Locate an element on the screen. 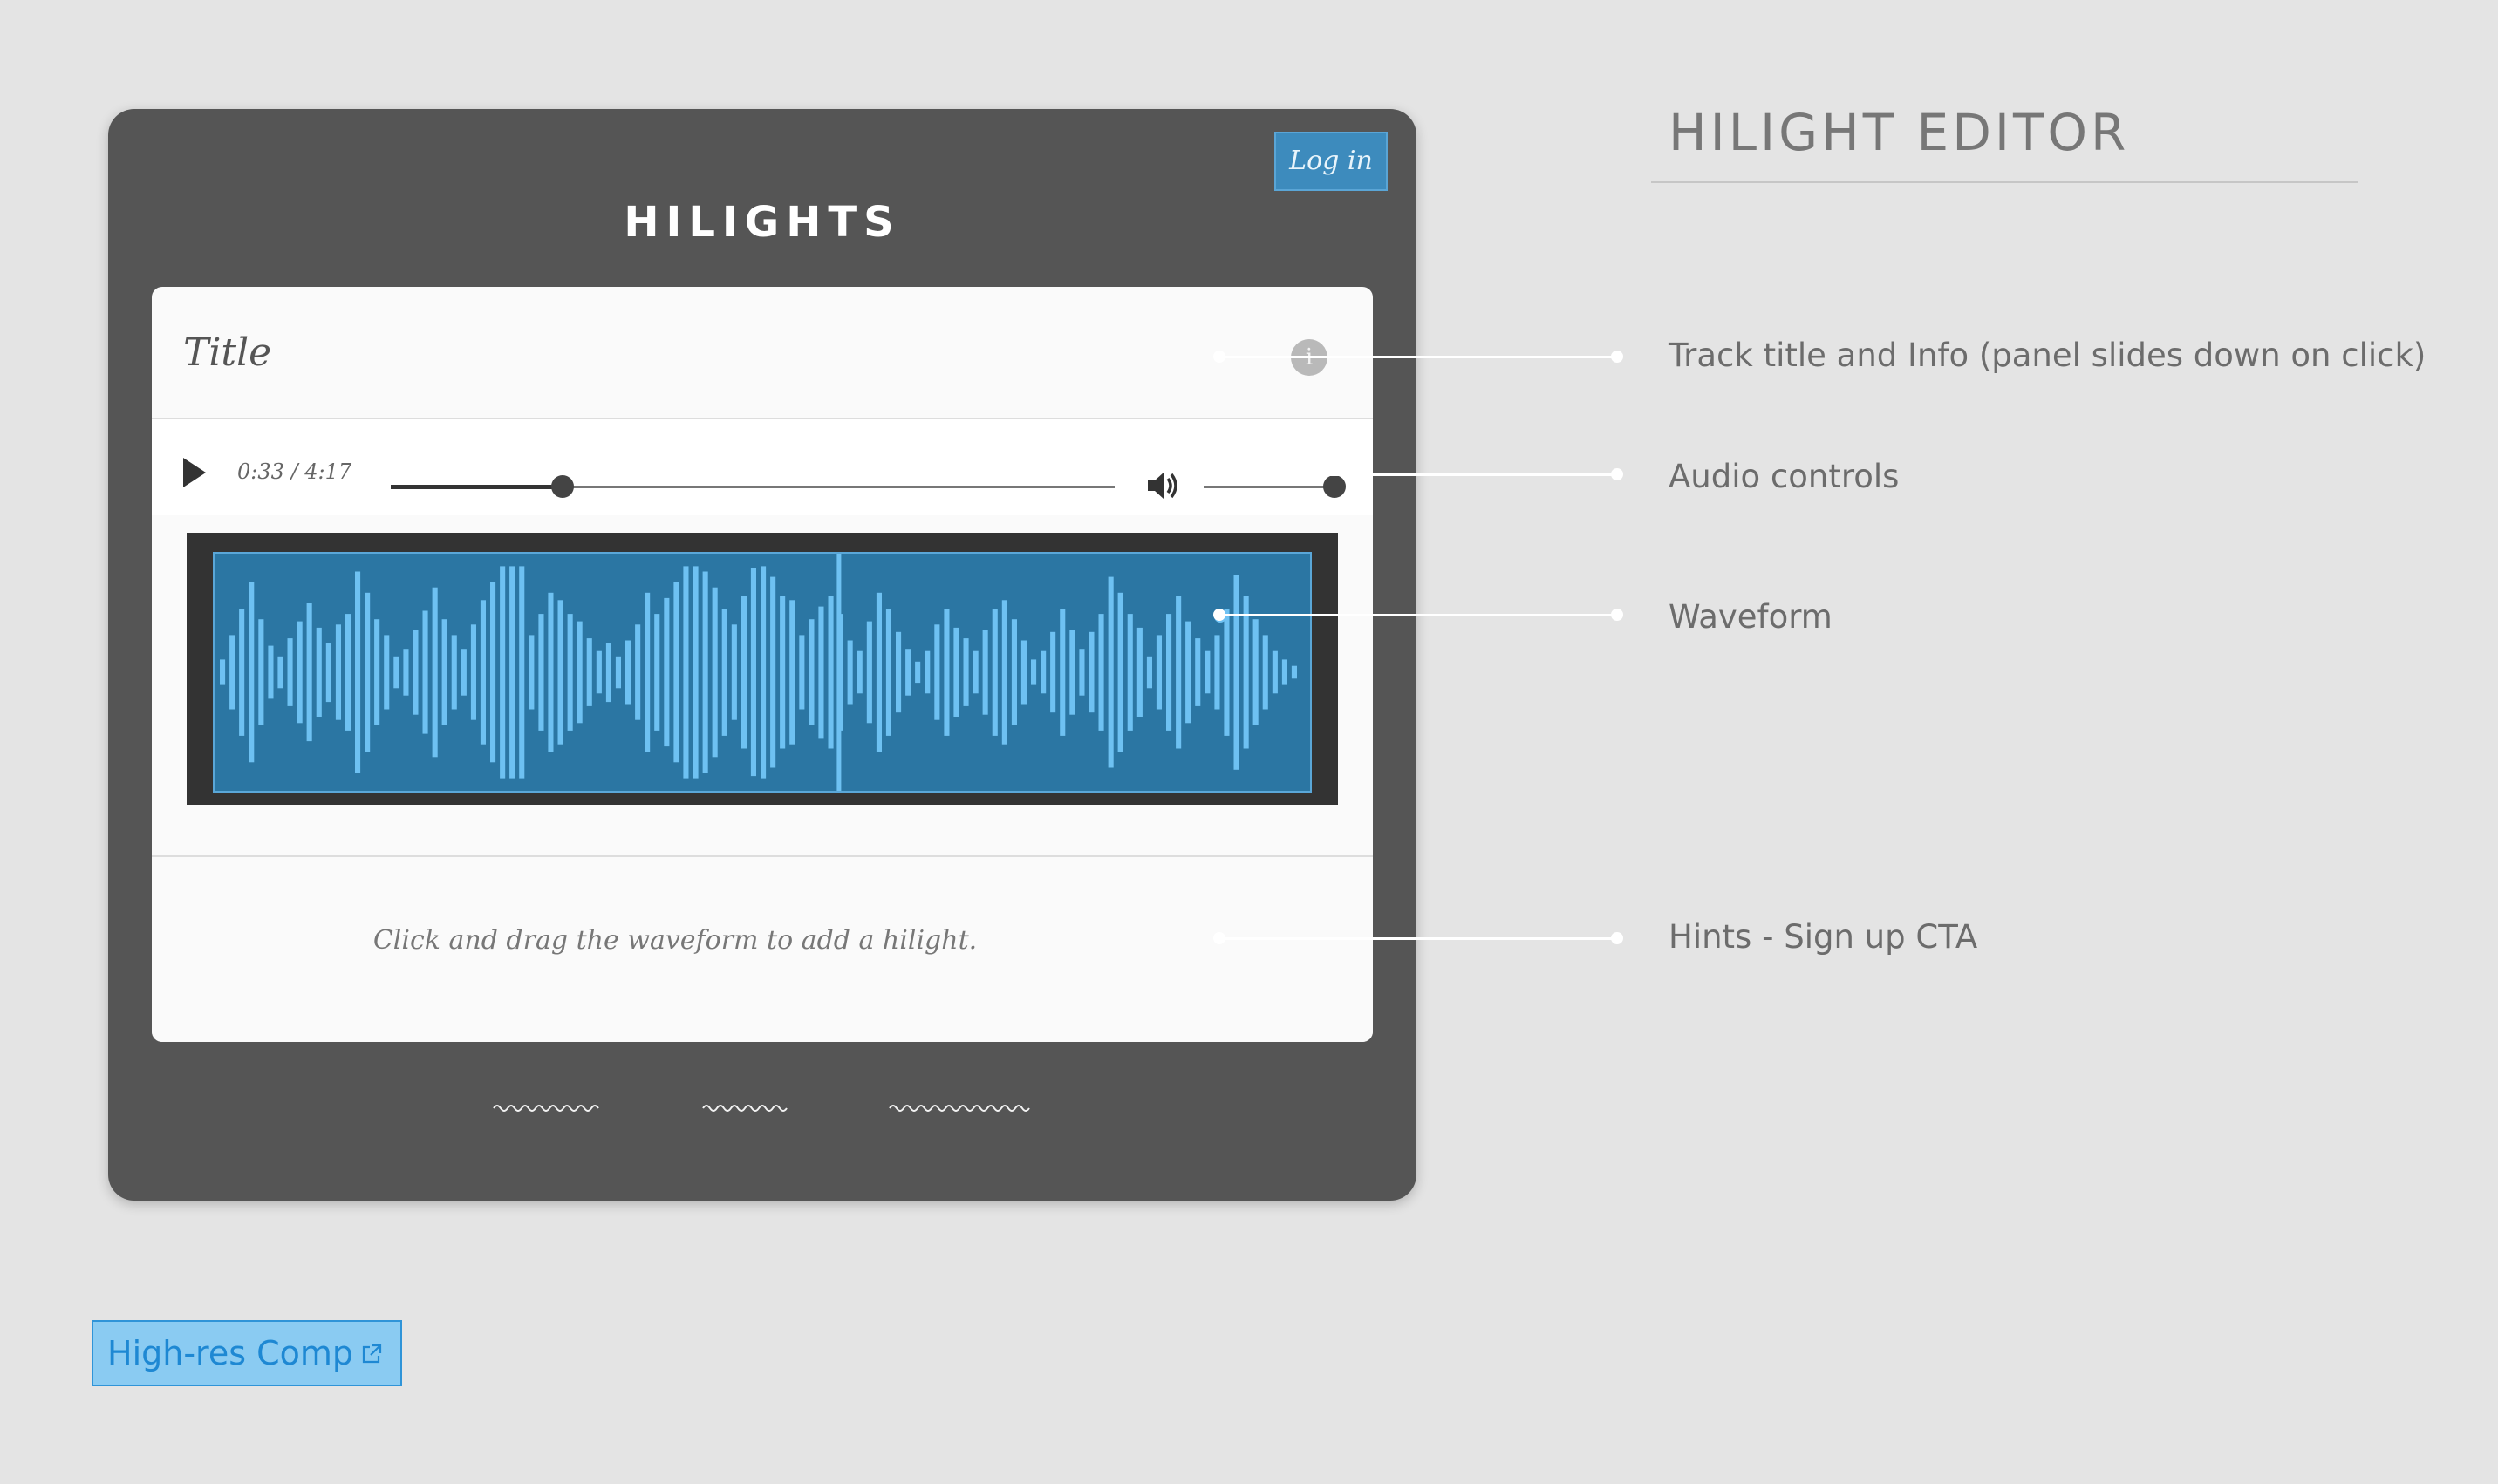  callout-dot-start-waveform is located at coordinates (1219, 615).